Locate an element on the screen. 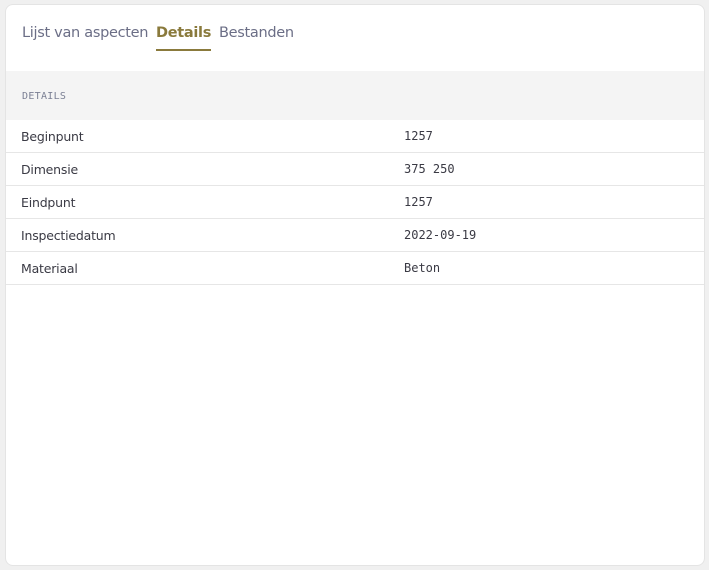  detail-row-eindpunt: Eindpunt 1257 is located at coordinates (355, 202).